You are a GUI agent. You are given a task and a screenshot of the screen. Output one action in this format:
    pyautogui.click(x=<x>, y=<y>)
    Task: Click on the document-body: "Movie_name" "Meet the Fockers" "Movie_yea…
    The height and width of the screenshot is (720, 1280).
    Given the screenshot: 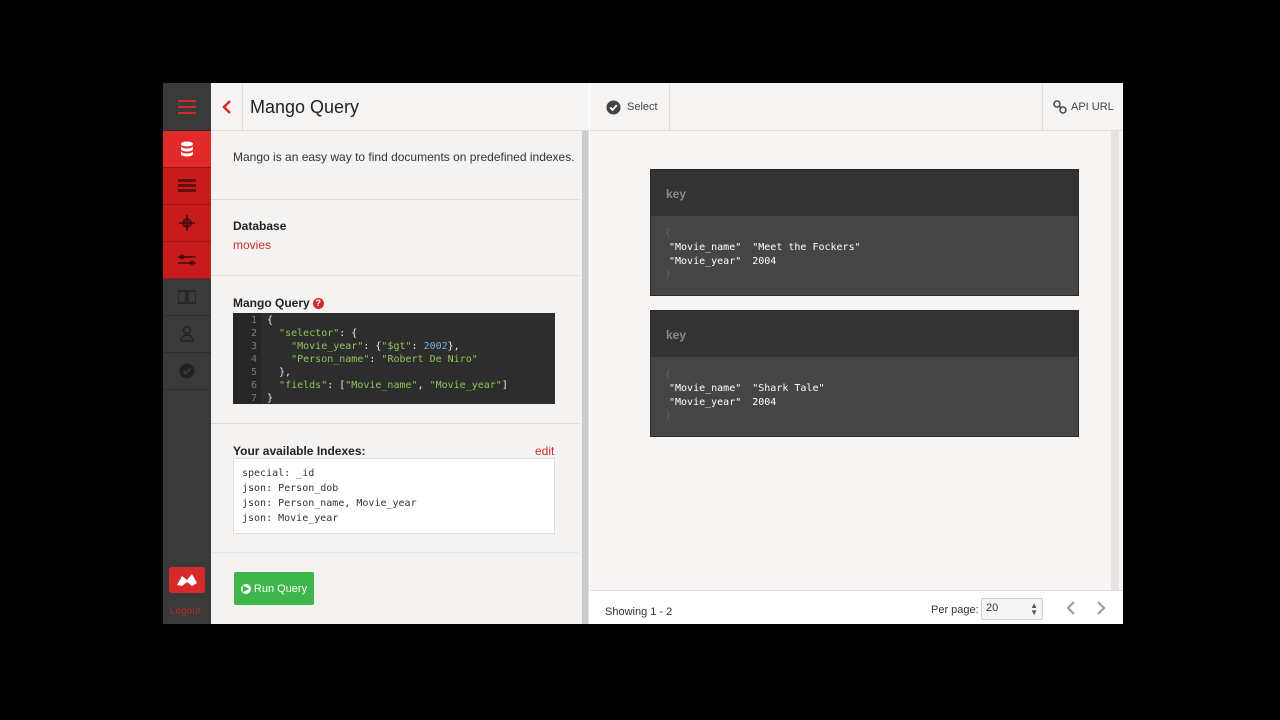 What is the action you would take?
    pyautogui.click(x=765, y=255)
    